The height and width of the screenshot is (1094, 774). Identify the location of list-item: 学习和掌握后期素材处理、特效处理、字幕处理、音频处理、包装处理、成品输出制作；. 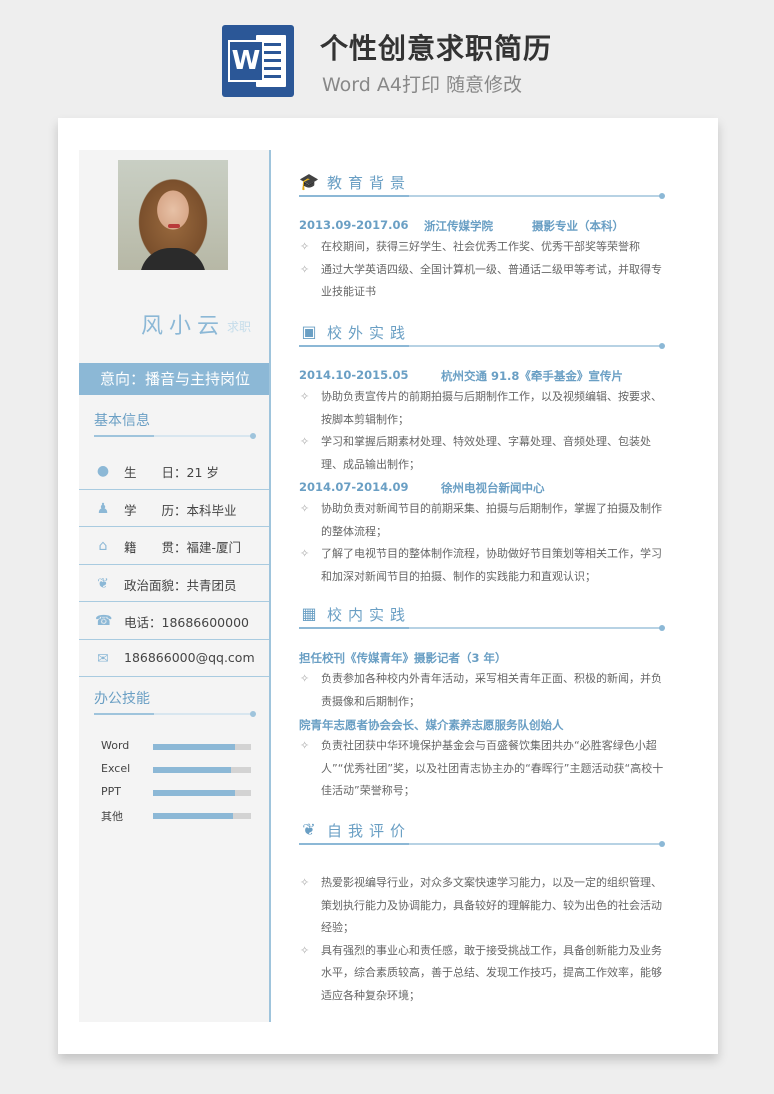
(484, 453).